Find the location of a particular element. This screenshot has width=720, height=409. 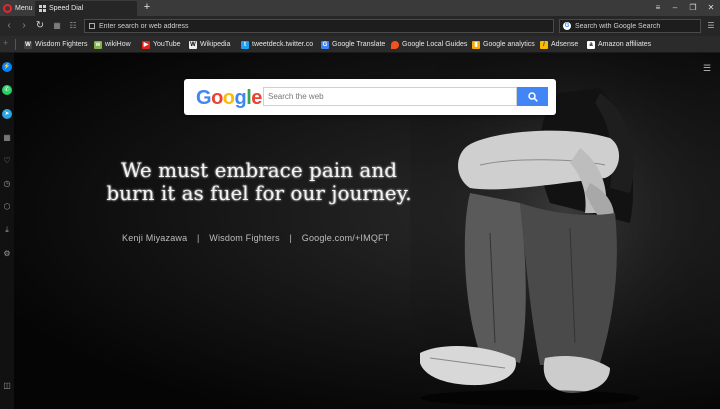

tab-speed-dial: Speed Dial is located at coordinates (86, 8).